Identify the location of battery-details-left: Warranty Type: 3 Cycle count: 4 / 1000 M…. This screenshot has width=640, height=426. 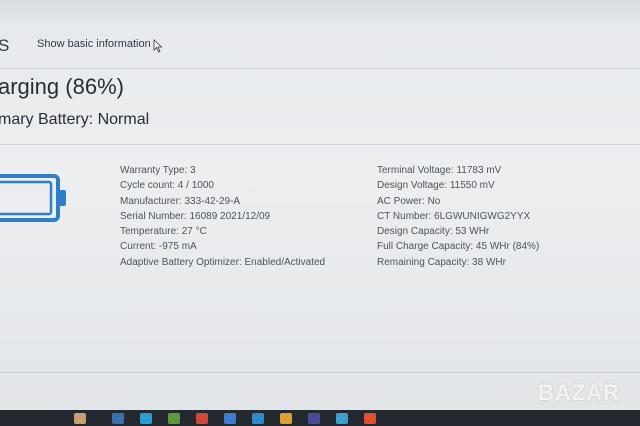
(222, 216).